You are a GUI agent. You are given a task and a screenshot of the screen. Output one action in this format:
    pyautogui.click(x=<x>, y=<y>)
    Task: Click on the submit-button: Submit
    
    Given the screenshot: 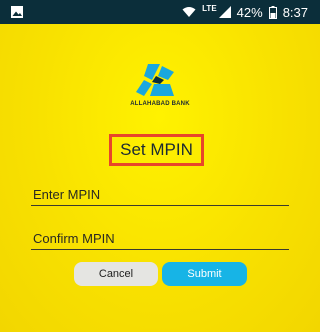 What is the action you would take?
    pyautogui.click(x=204, y=274)
    